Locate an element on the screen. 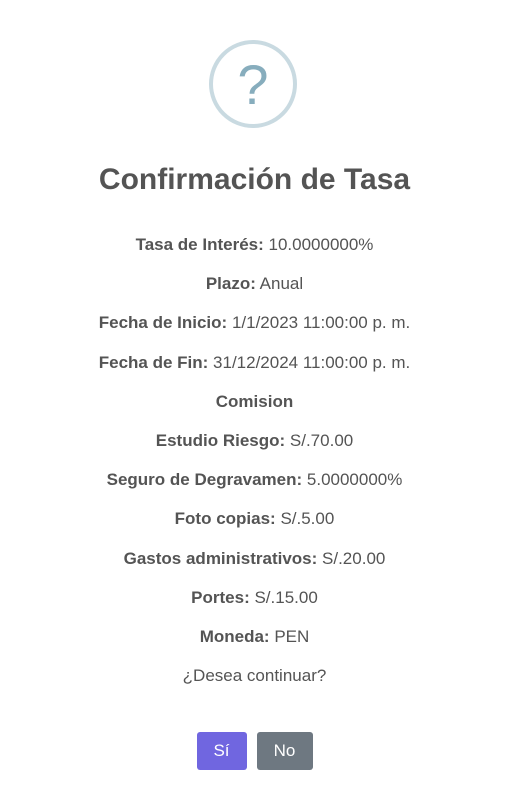 Image resolution: width=509 pixels, height=793 pixels. detail-label: Tasa de Interés: is located at coordinates (199, 244).